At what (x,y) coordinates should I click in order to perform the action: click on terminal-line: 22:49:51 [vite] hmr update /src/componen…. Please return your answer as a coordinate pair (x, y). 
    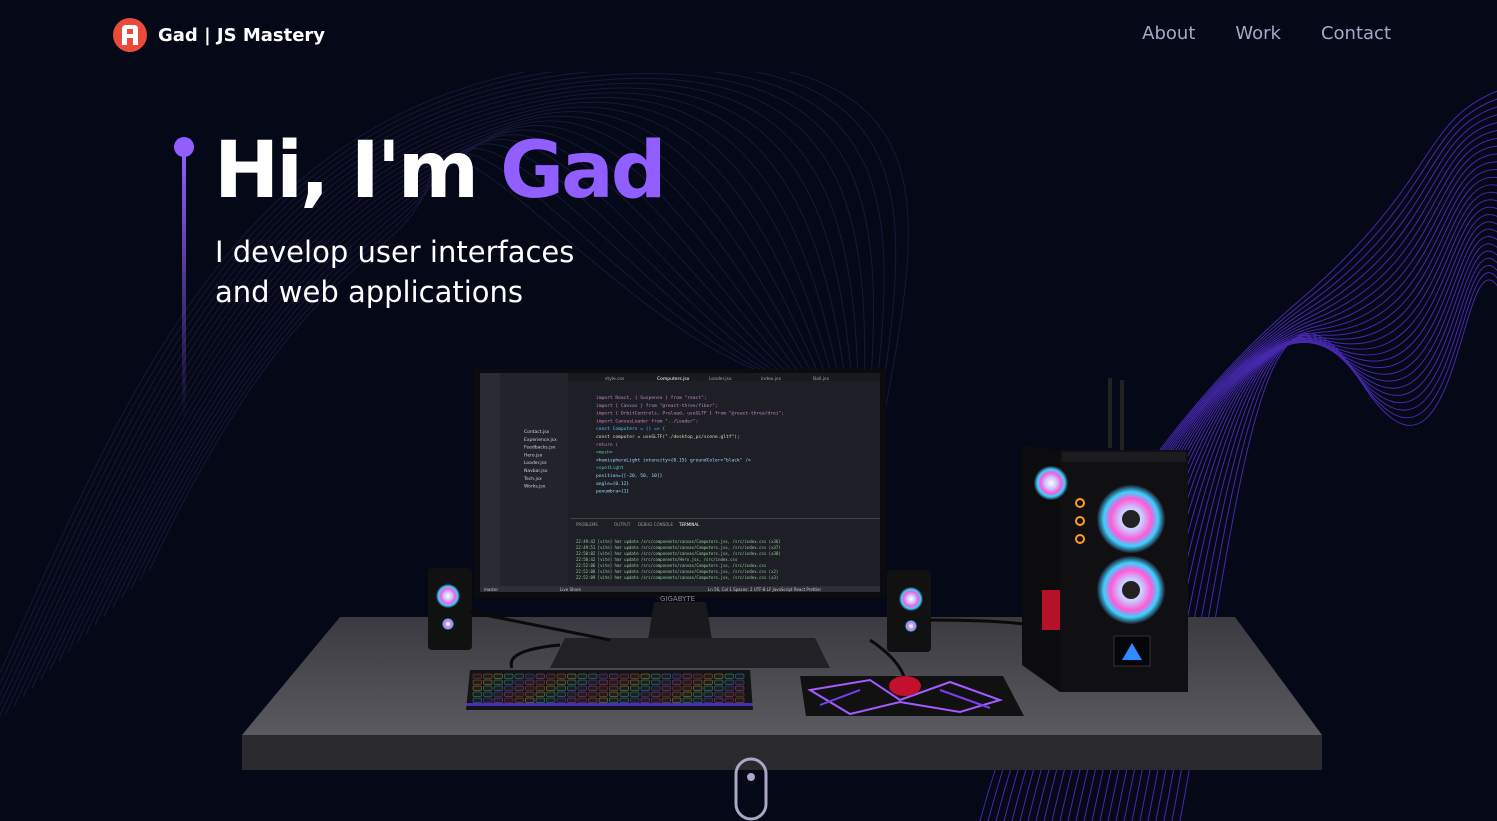
    Looking at the image, I should click on (678, 547).